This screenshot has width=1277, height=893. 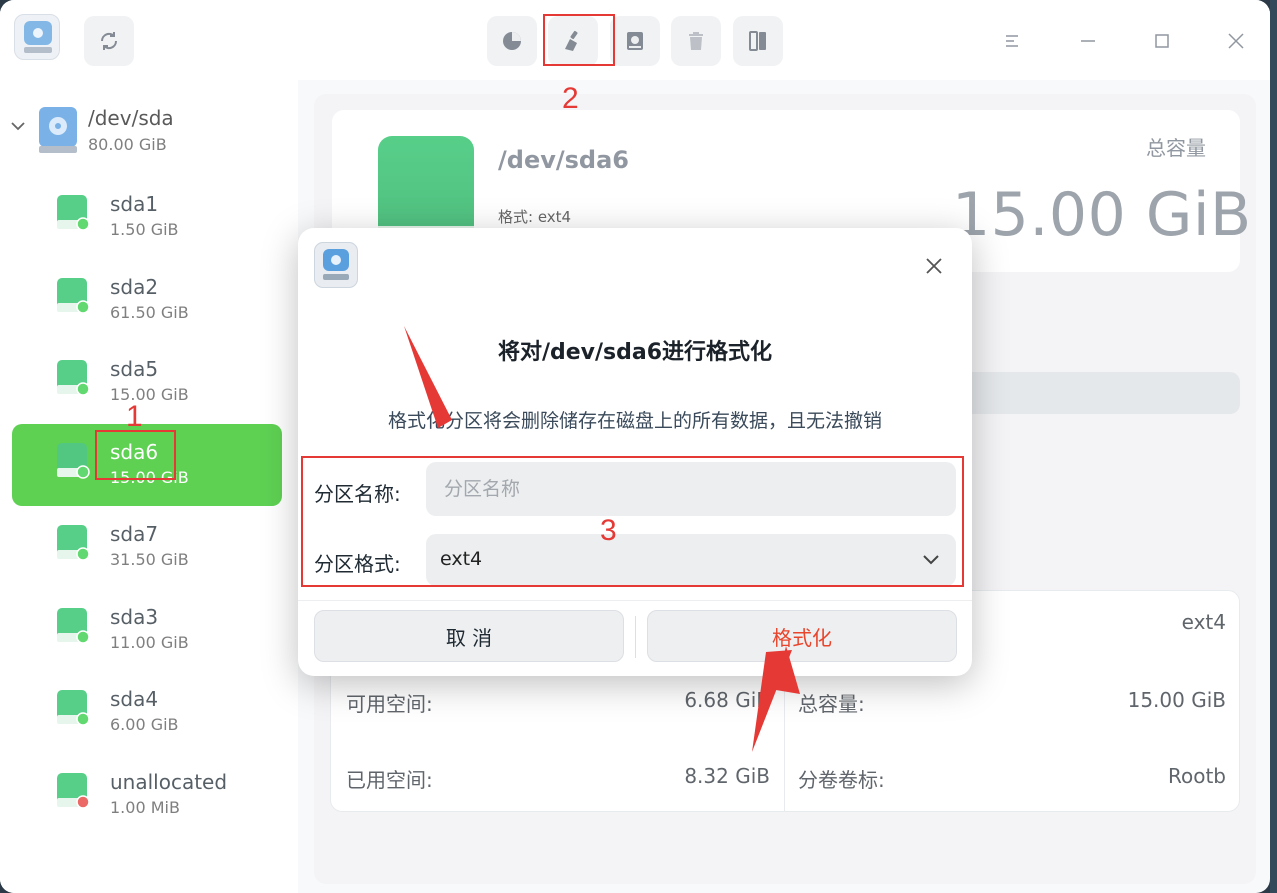 What do you see at coordinates (1273, 446) in the screenshot?
I see `desktop-background` at bounding box center [1273, 446].